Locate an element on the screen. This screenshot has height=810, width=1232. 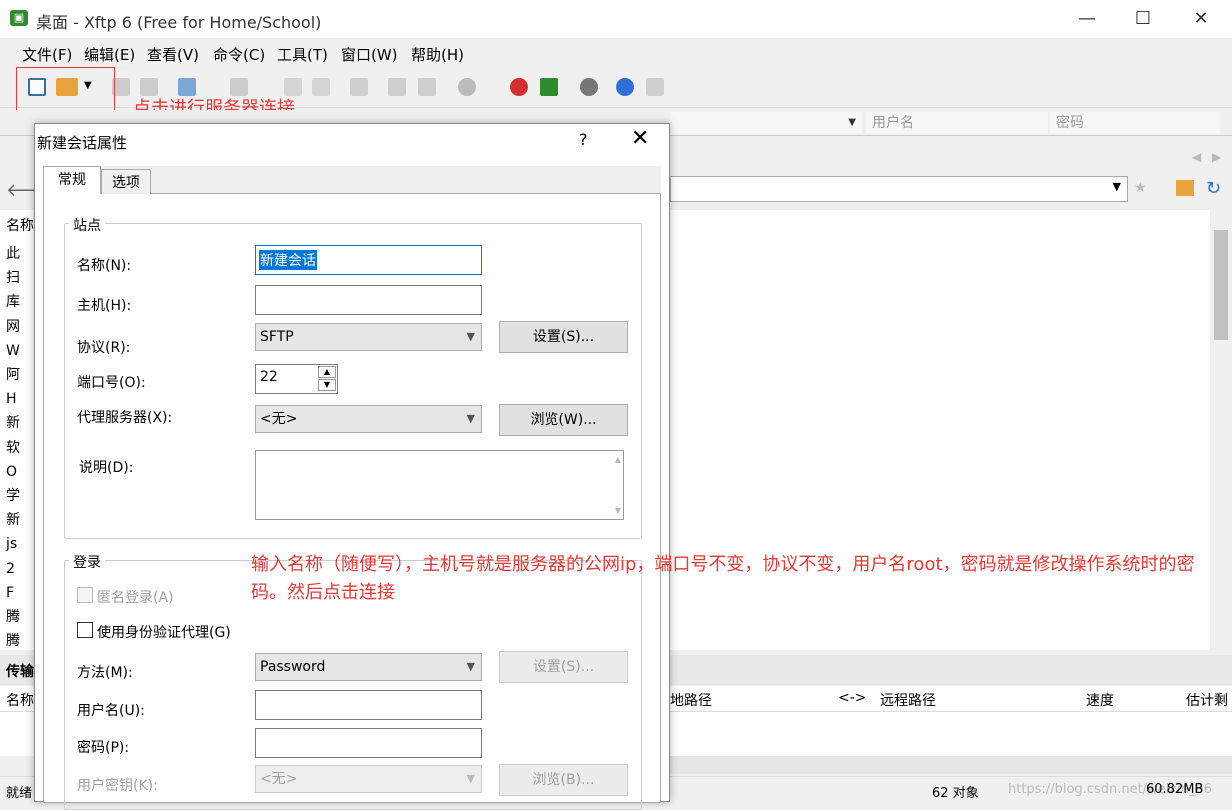
proxy-value: <无> is located at coordinates (279, 419).